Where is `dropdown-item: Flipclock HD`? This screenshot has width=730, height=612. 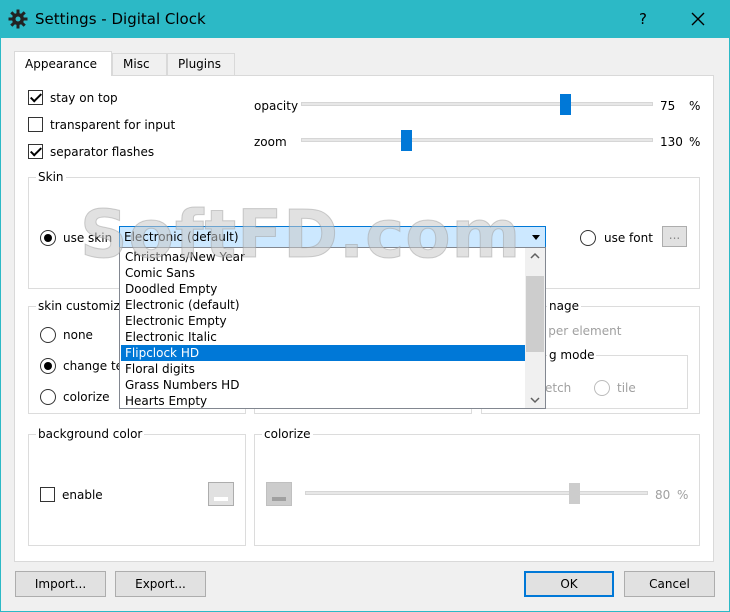
dropdown-item: Flipclock HD is located at coordinates (323, 353).